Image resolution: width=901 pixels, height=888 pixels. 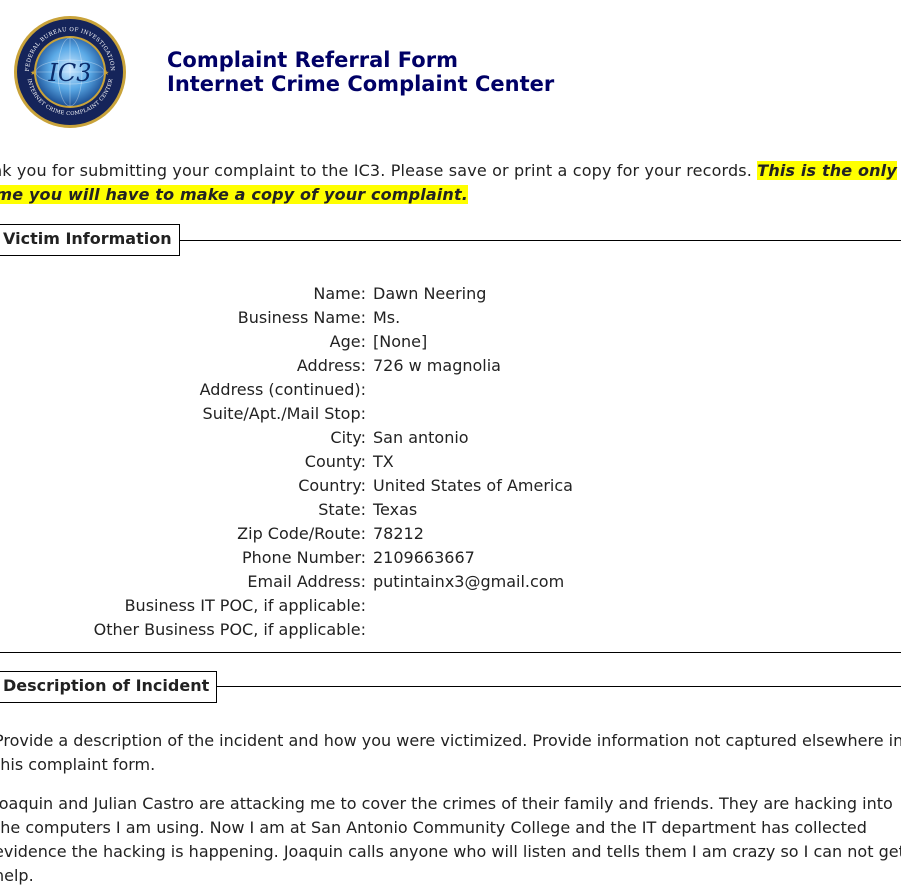 What do you see at coordinates (335, 461) in the screenshot?
I see `field-label: County:` at bounding box center [335, 461].